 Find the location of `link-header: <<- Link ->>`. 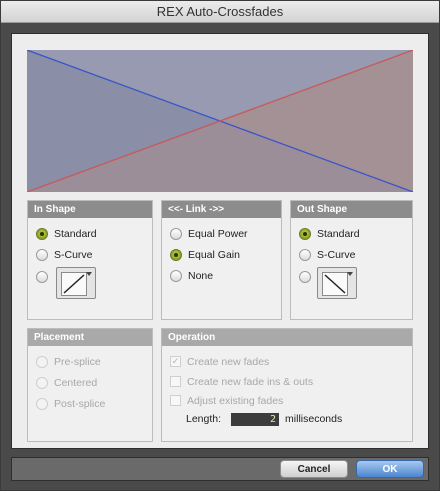

link-header: <<- Link ->> is located at coordinates (221, 209).